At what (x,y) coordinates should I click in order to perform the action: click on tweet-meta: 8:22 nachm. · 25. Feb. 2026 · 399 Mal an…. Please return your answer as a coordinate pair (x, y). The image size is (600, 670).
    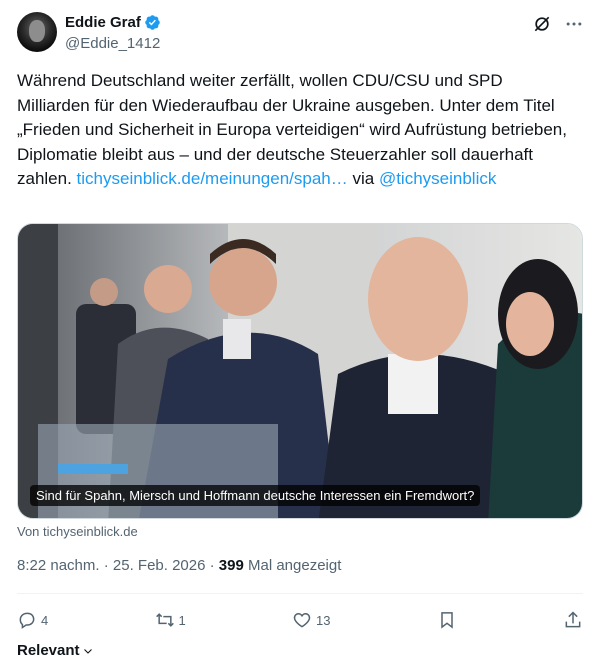
    Looking at the image, I should click on (179, 565).